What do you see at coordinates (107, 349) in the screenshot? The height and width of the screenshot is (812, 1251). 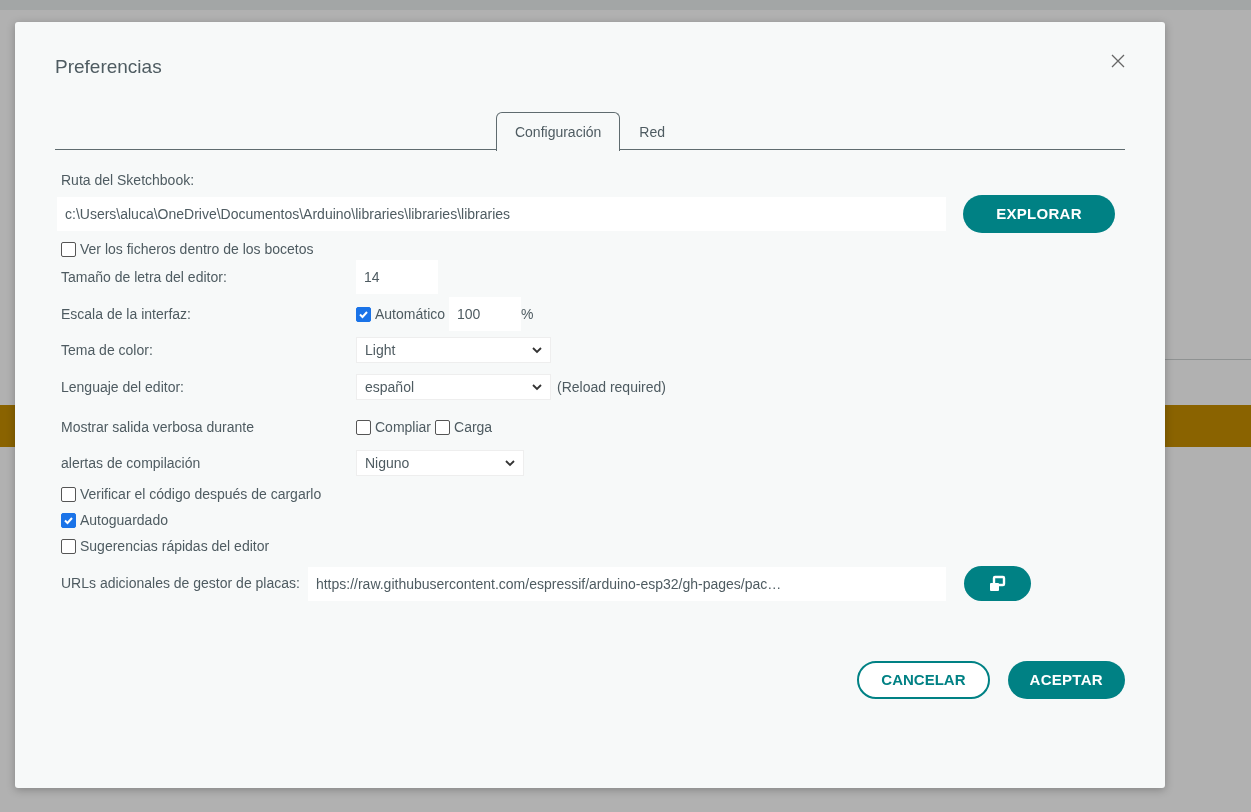 I see `field-label: Tema de color:` at bounding box center [107, 349].